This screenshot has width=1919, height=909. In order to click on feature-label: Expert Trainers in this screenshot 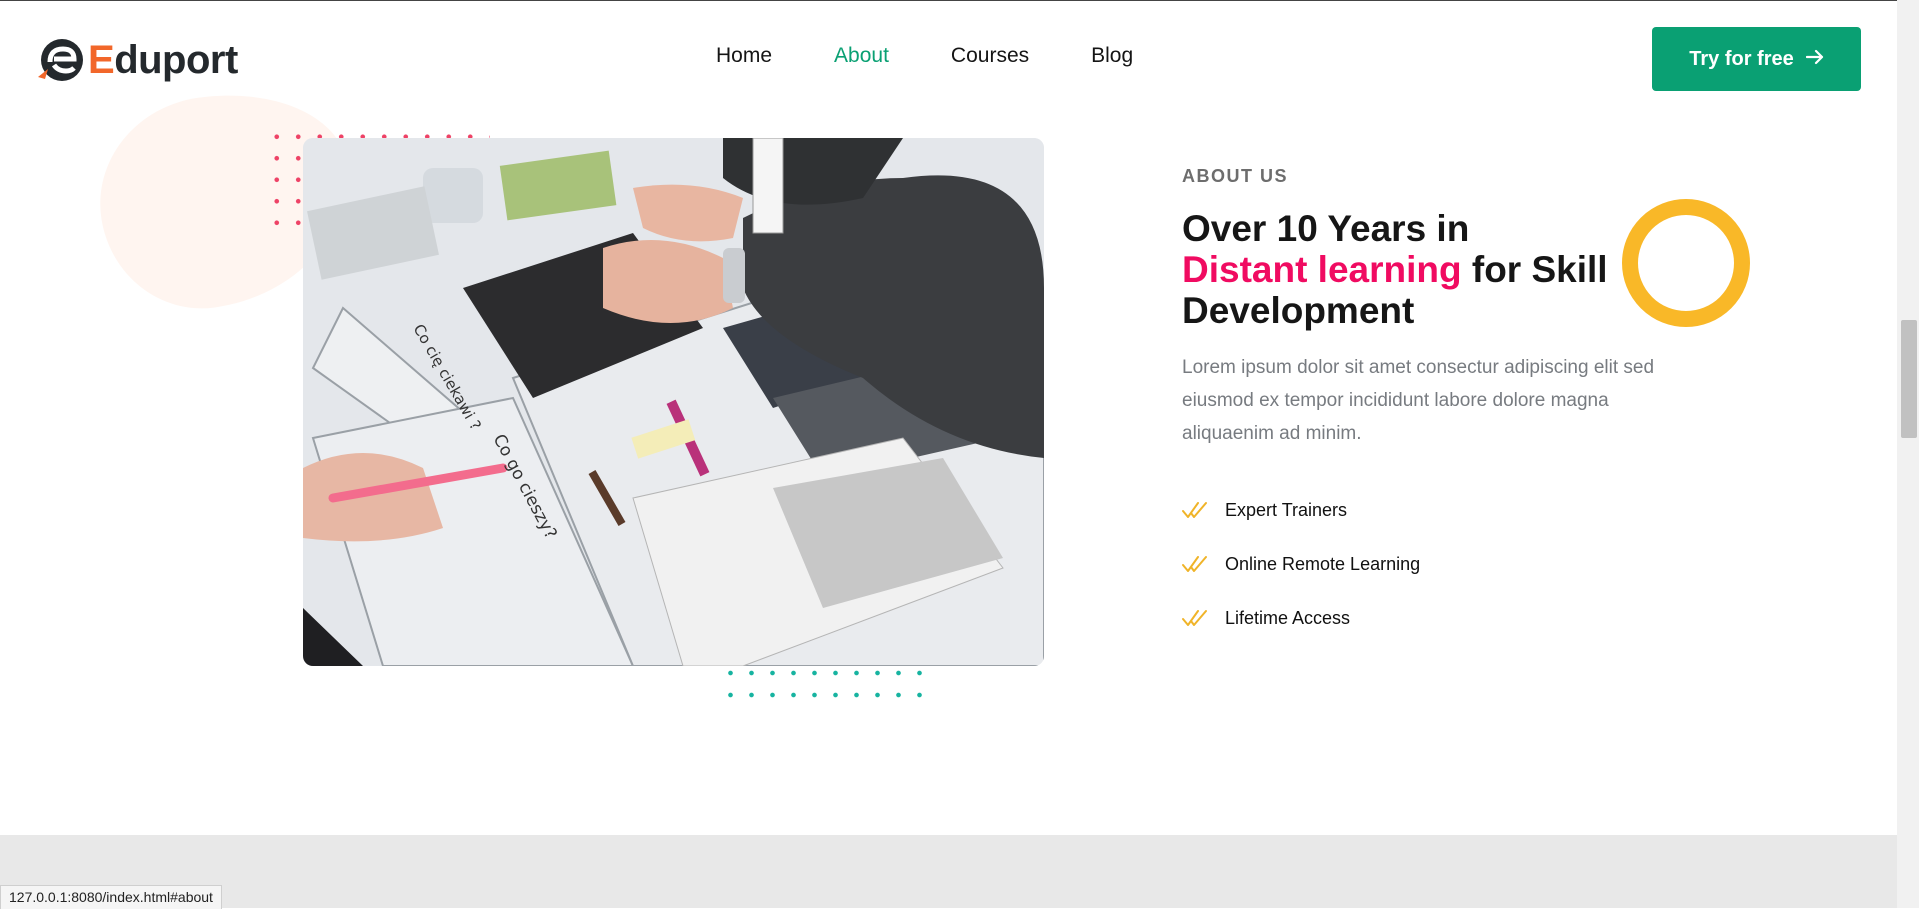, I will do `click(1286, 509)`.